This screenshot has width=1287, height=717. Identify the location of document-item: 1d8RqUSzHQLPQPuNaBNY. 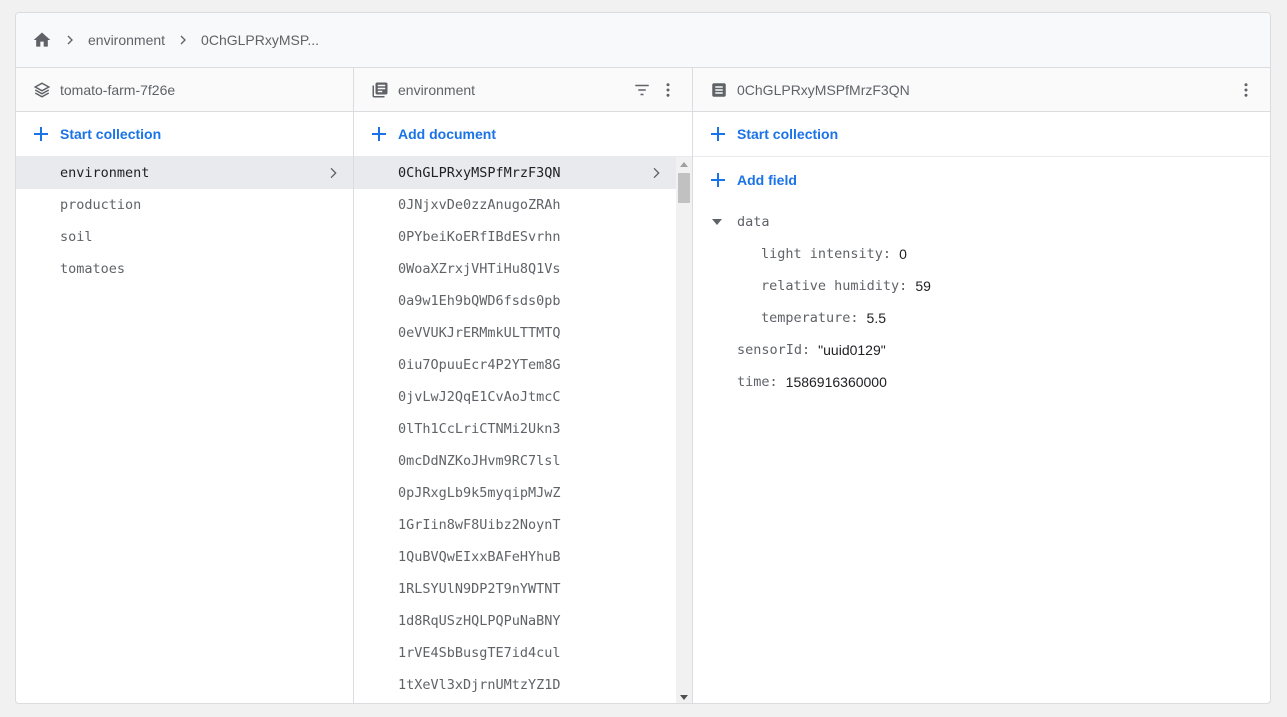
(523, 621).